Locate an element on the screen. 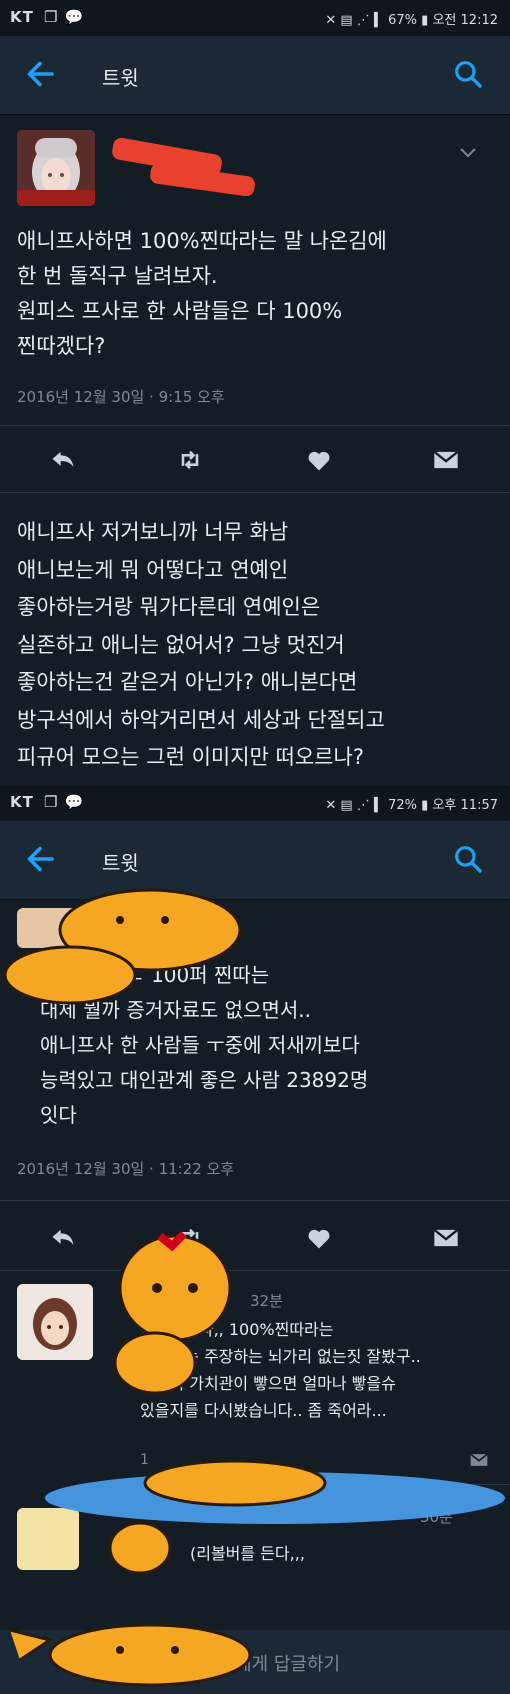  status-bar: KT ❐ 💬 ✕ ▤ ⋰ ▍ 67% ▮ 오전 12:12 is located at coordinates (255, 18).